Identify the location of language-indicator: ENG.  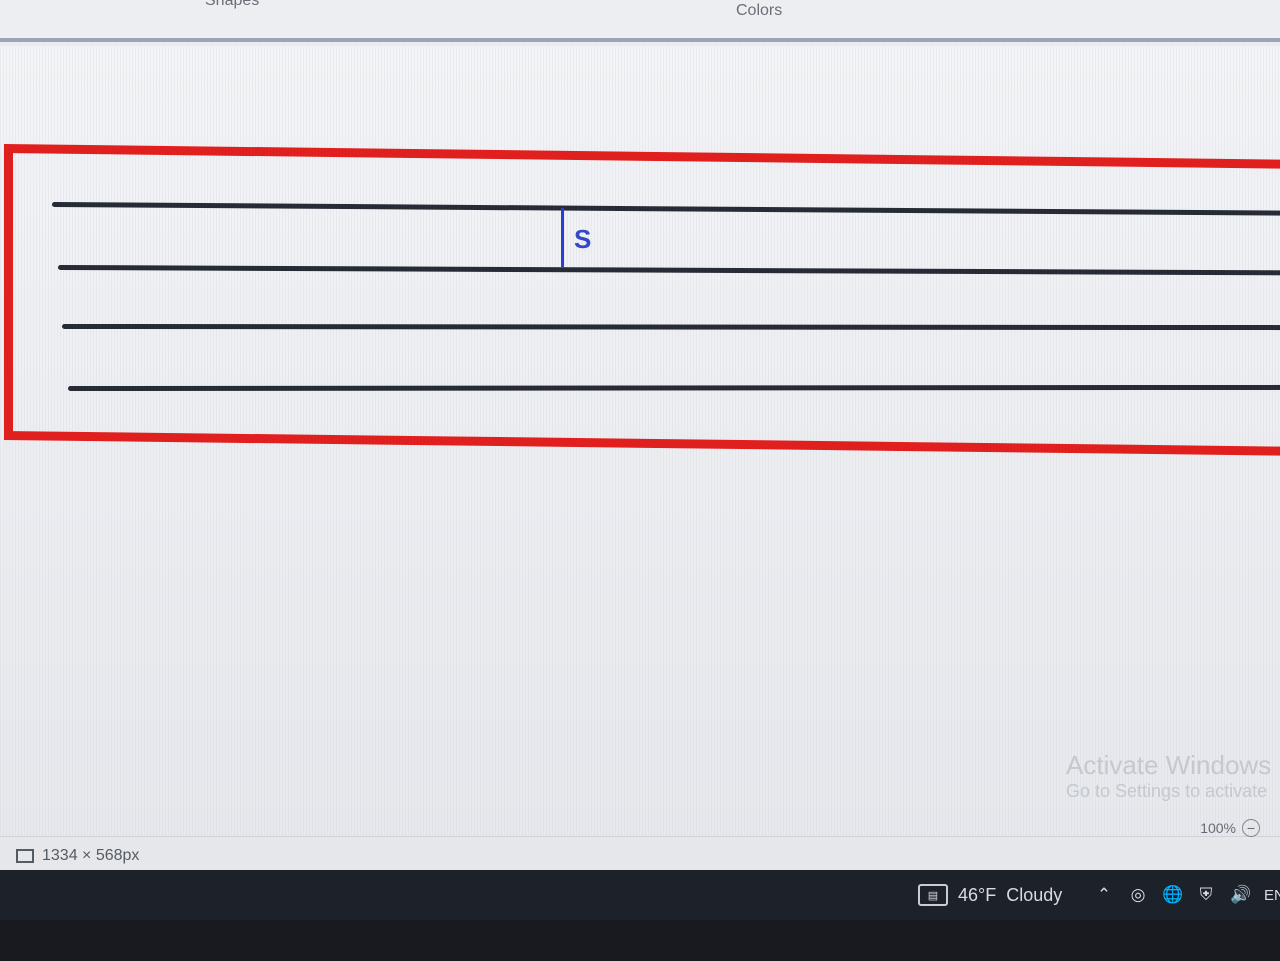
(1272, 895).